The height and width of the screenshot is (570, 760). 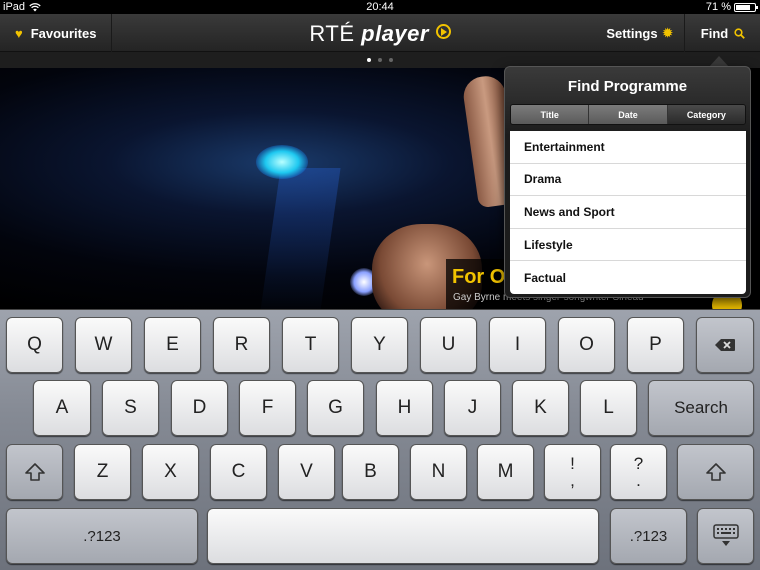 I want to click on key-u: U, so click(x=448, y=345).